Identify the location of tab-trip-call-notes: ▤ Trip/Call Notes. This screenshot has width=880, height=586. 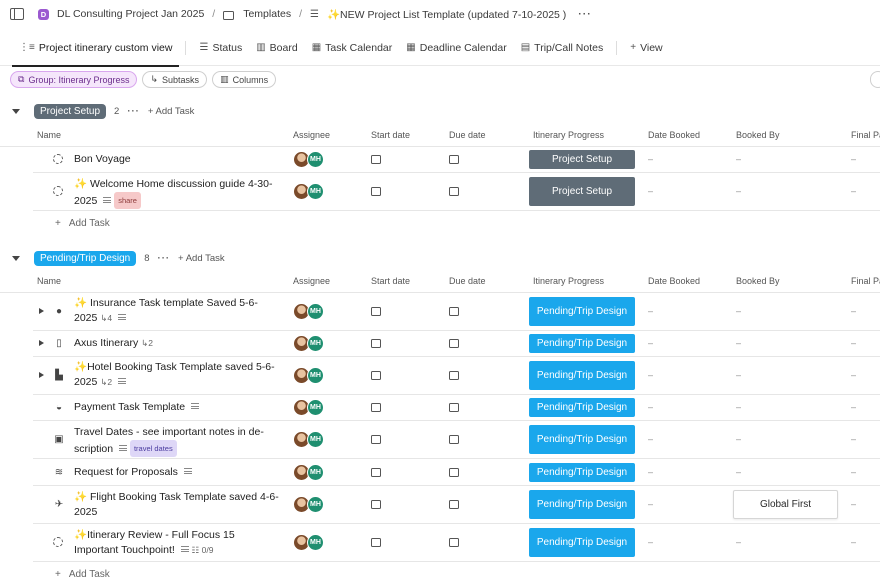
(562, 48).